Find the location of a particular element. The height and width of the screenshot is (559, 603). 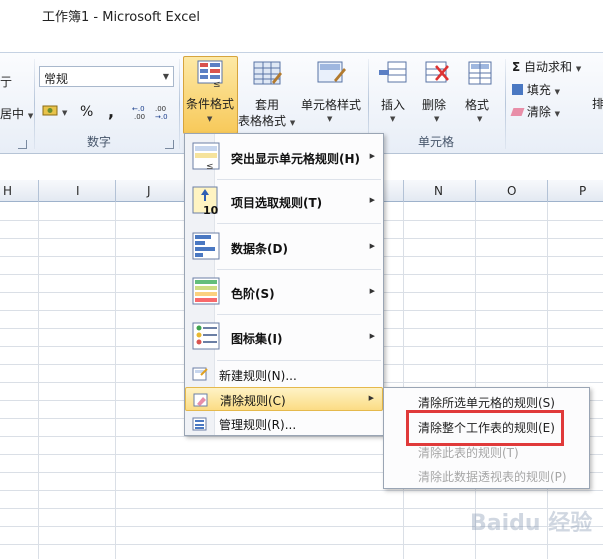

decrease-decimal-icon: .00 →.0 is located at coordinates (164, 112).